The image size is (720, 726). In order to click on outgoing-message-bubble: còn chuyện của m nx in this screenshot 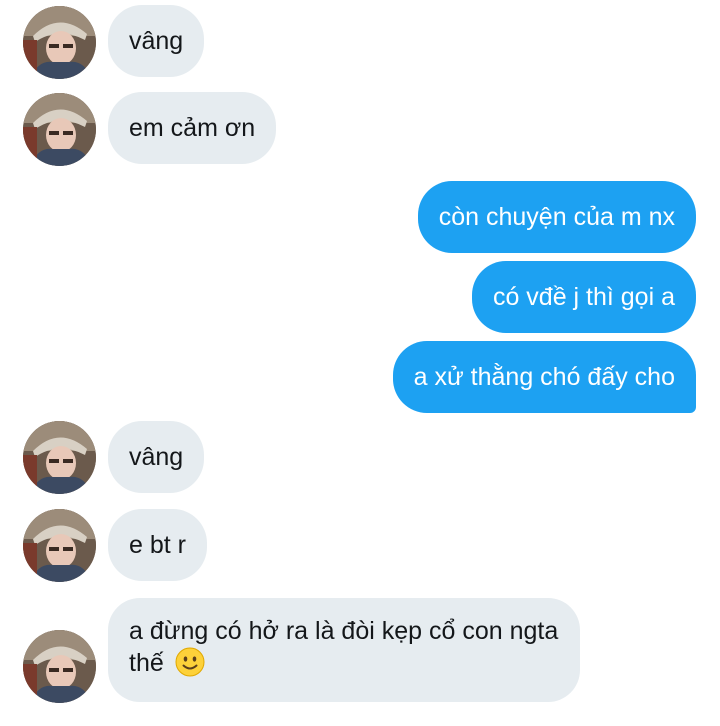, I will do `click(556, 217)`.